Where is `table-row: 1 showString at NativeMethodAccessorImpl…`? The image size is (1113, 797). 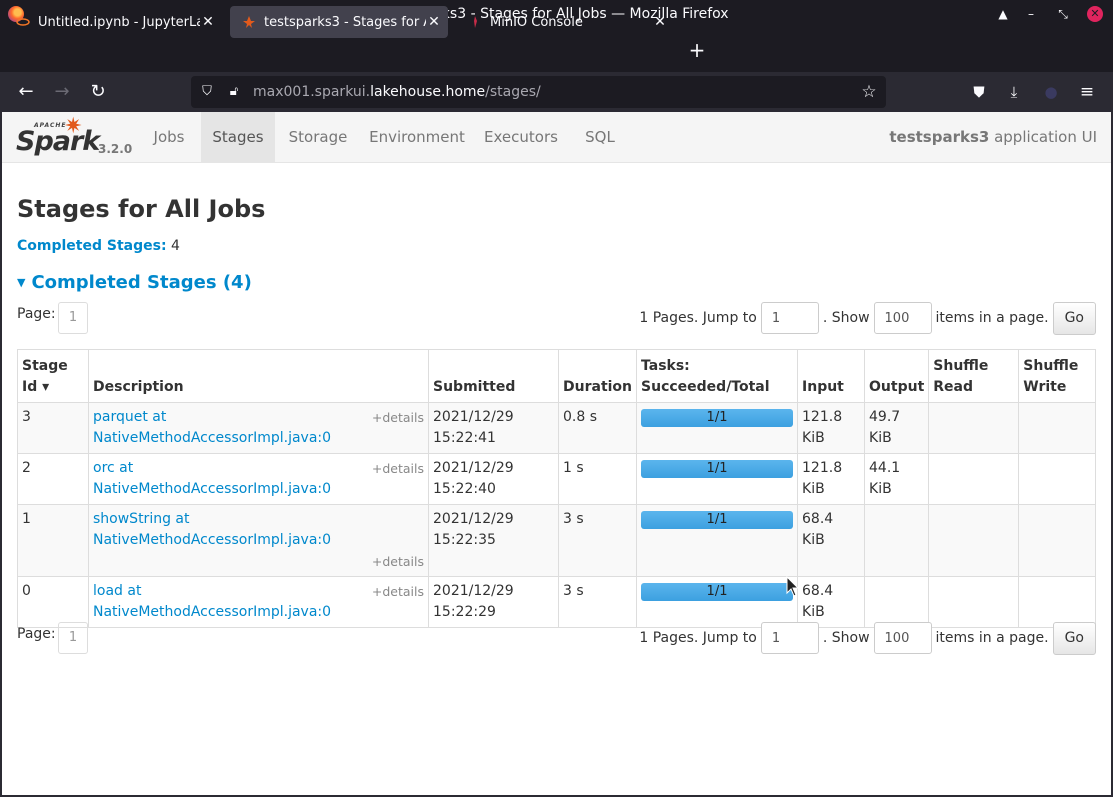 table-row: 1 showString at NativeMethodAccessorImpl… is located at coordinates (556, 540).